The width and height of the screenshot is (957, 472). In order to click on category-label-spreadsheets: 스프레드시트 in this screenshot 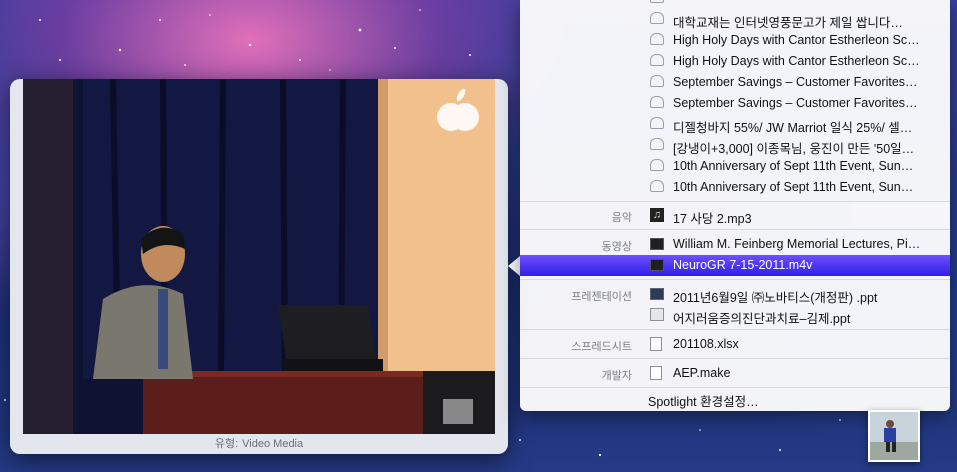, I will do `click(601, 347)`.